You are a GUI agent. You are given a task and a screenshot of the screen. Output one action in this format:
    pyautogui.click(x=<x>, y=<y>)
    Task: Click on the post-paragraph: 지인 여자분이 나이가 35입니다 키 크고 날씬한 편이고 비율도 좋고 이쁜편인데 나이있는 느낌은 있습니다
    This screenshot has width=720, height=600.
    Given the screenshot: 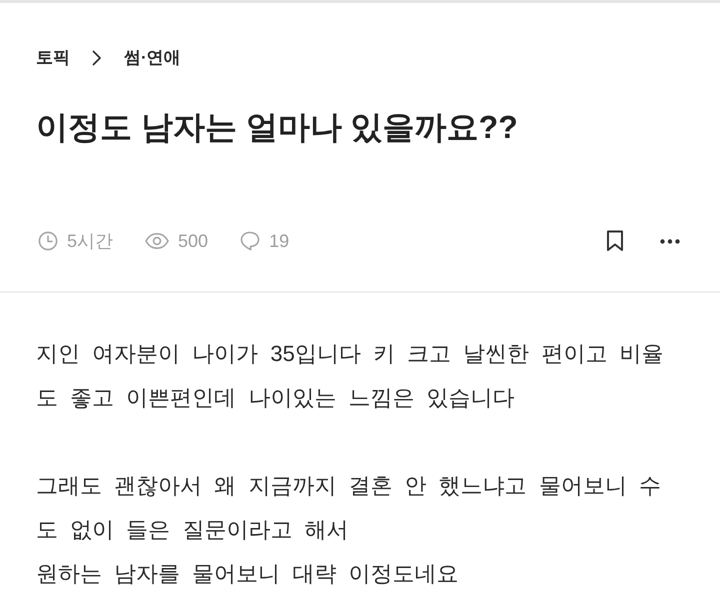 What is the action you would take?
    pyautogui.click(x=350, y=376)
    